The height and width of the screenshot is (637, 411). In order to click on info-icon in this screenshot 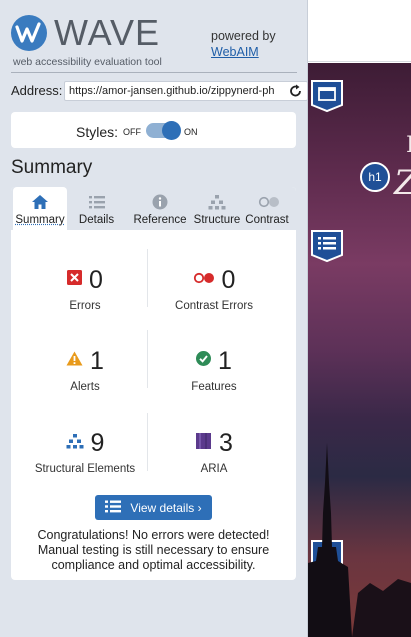, I will do `click(160, 202)`.